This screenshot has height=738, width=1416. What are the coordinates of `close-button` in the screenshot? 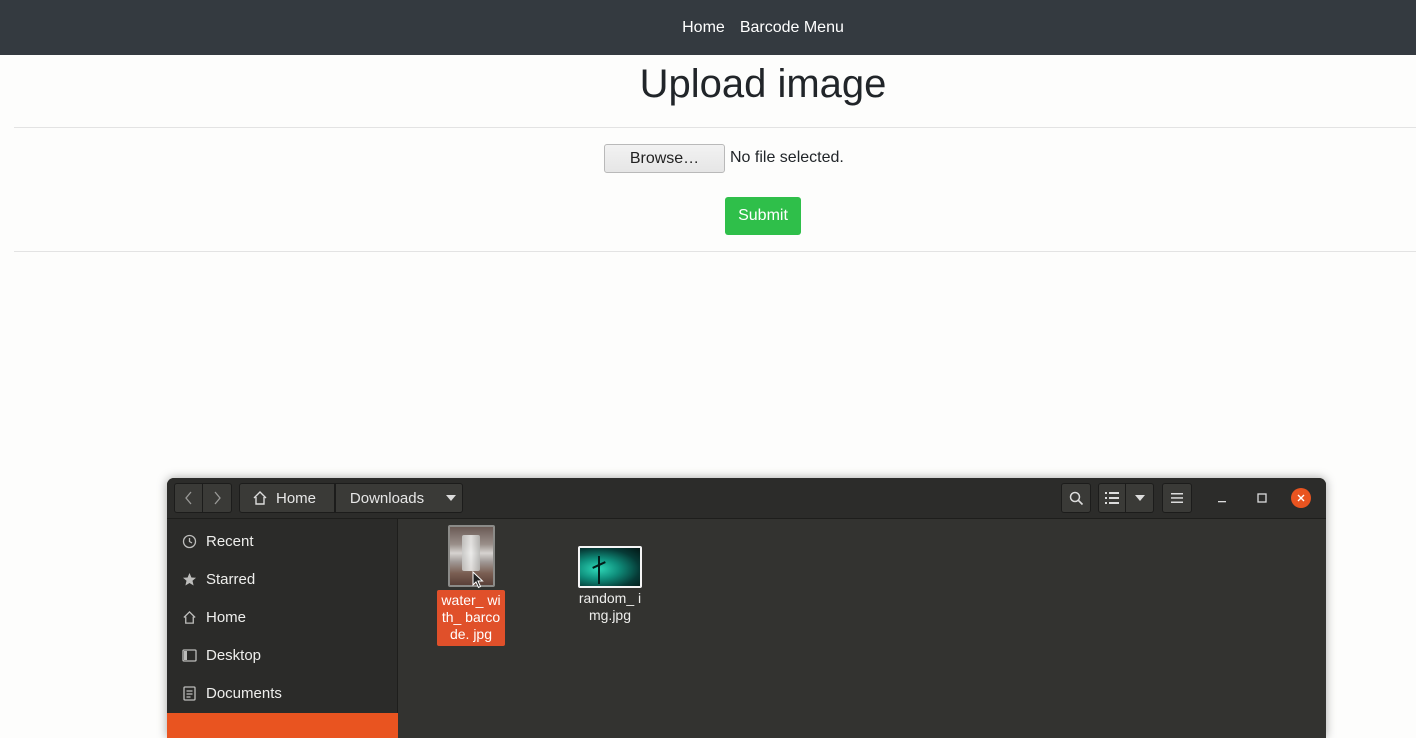 It's located at (1301, 498).